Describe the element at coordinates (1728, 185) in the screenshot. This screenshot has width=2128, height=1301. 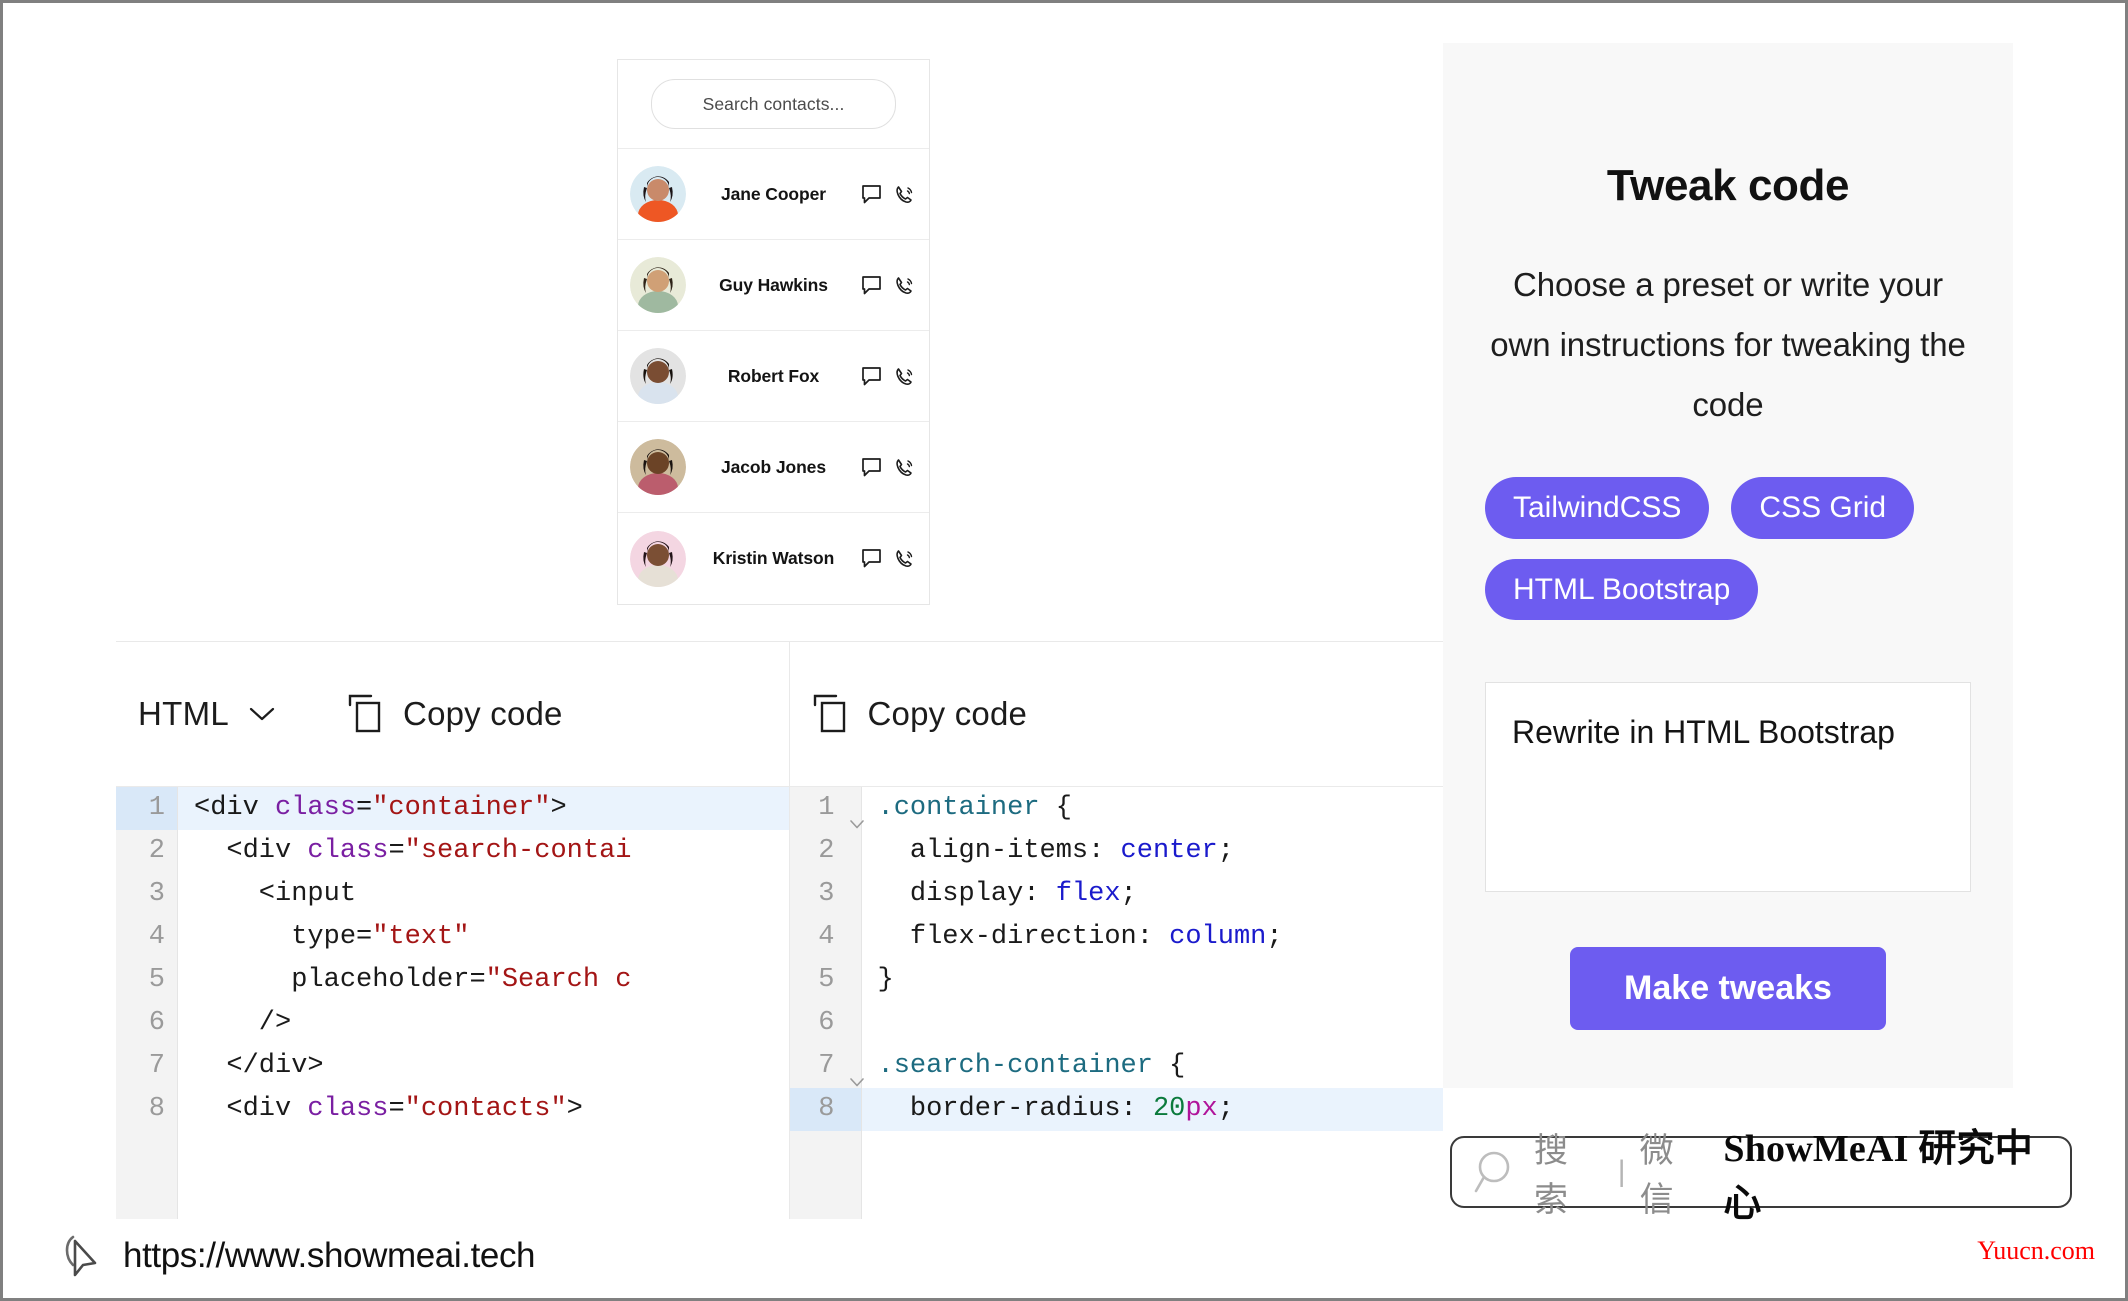
I see `page-title: Tweak code` at that location.